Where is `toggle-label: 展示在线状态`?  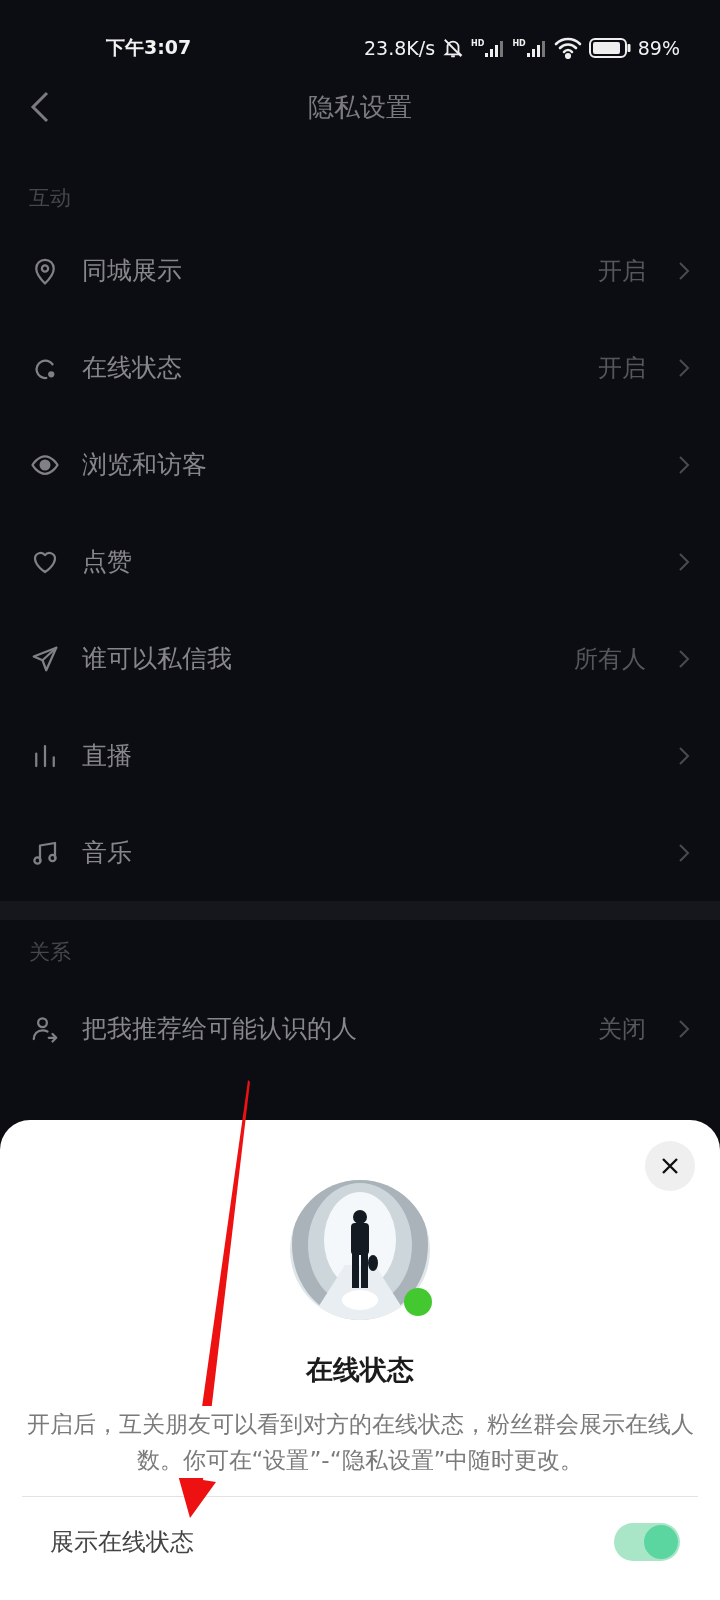
toggle-label: 展示在线状态 is located at coordinates (122, 1542).